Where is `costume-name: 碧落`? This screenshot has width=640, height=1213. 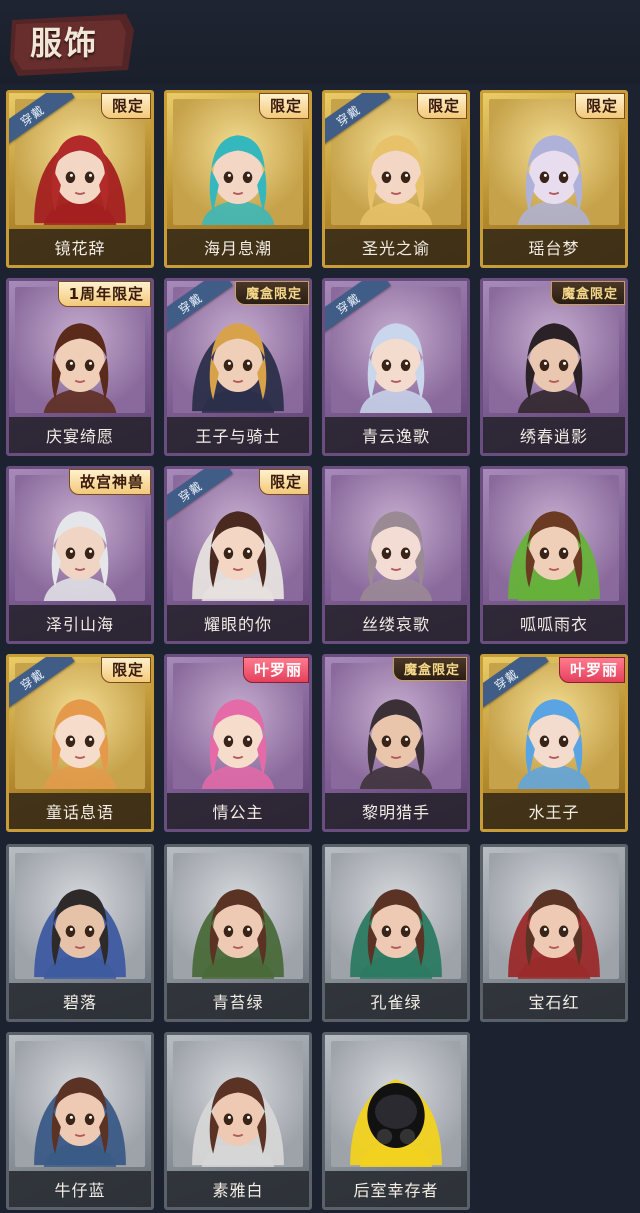 costume-name: 碧落 is located at coordinates (79, 1002).